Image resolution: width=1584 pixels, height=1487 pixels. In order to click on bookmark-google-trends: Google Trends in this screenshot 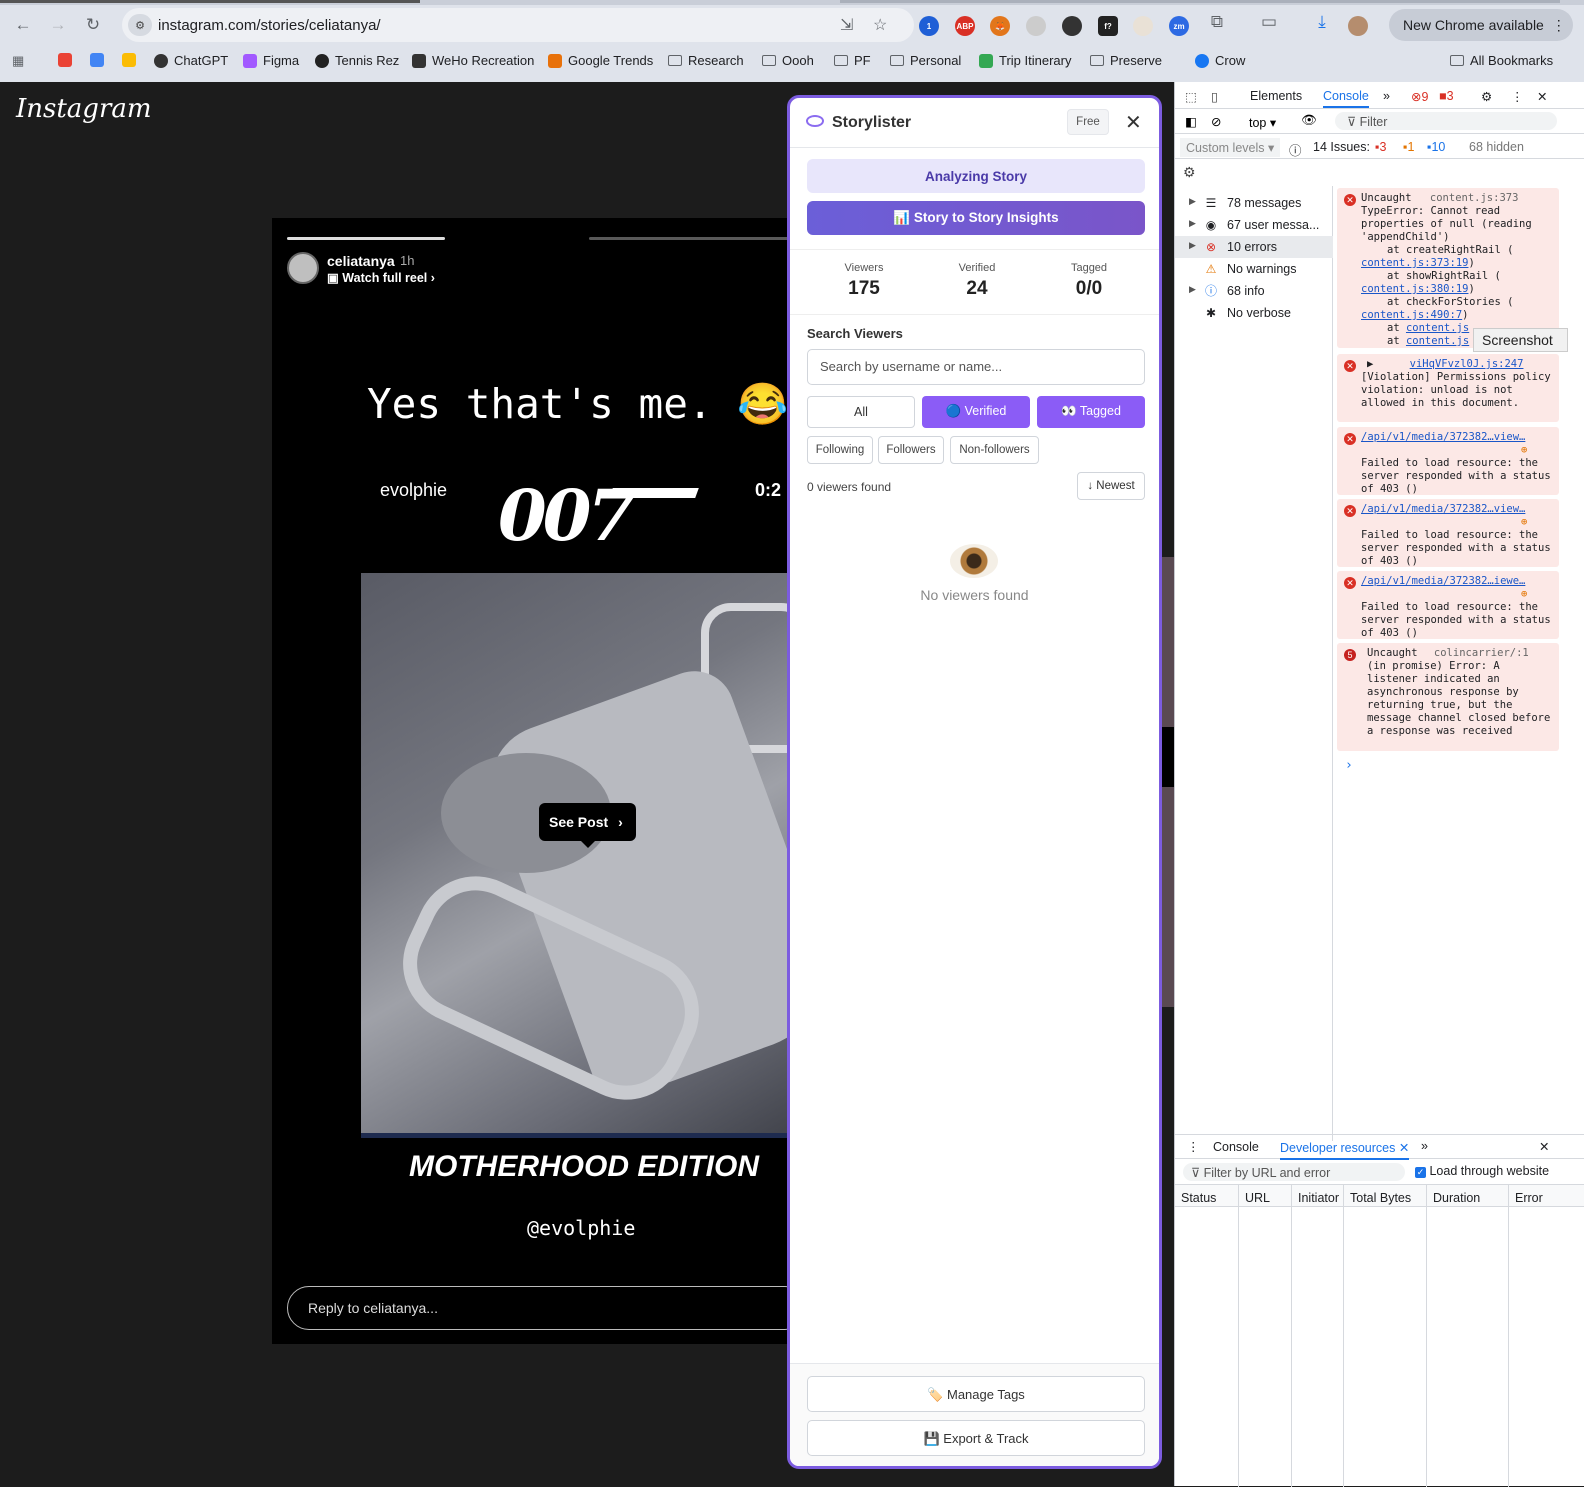, I will do `click(600, 60)`.